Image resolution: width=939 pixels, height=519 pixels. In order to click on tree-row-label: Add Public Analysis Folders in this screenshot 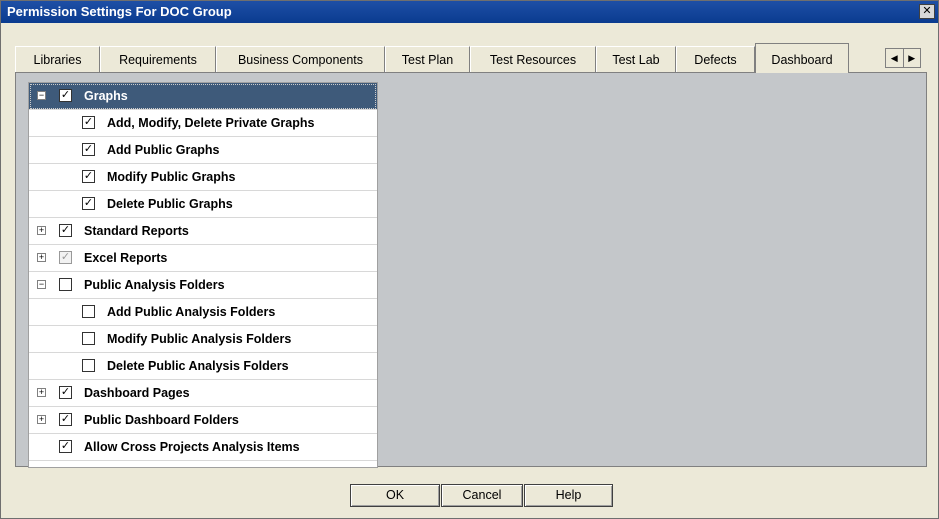, I will do `click(191, 312)`.